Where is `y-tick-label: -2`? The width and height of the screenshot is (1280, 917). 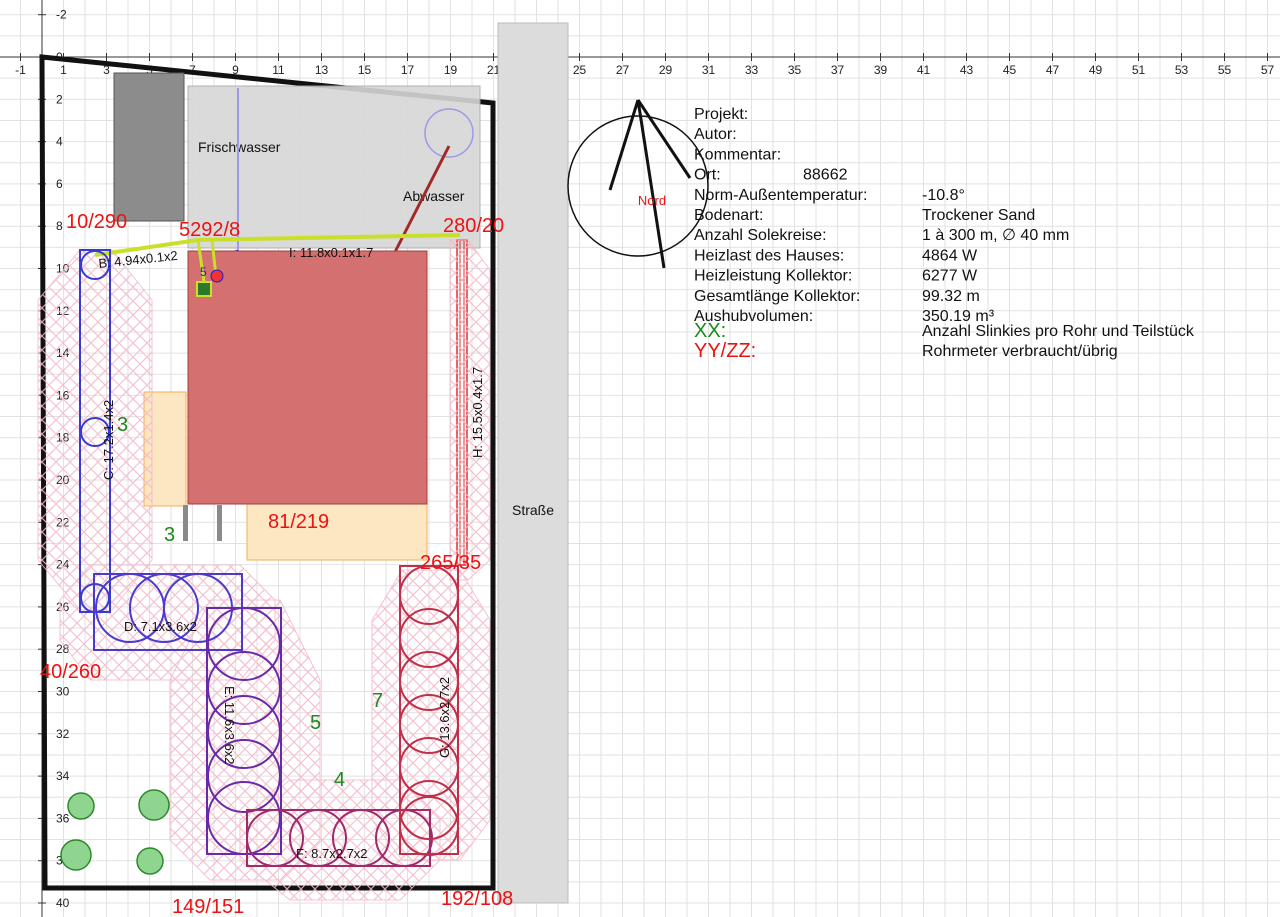 y-tick-label: -2 is located at coordinates (61, 15).